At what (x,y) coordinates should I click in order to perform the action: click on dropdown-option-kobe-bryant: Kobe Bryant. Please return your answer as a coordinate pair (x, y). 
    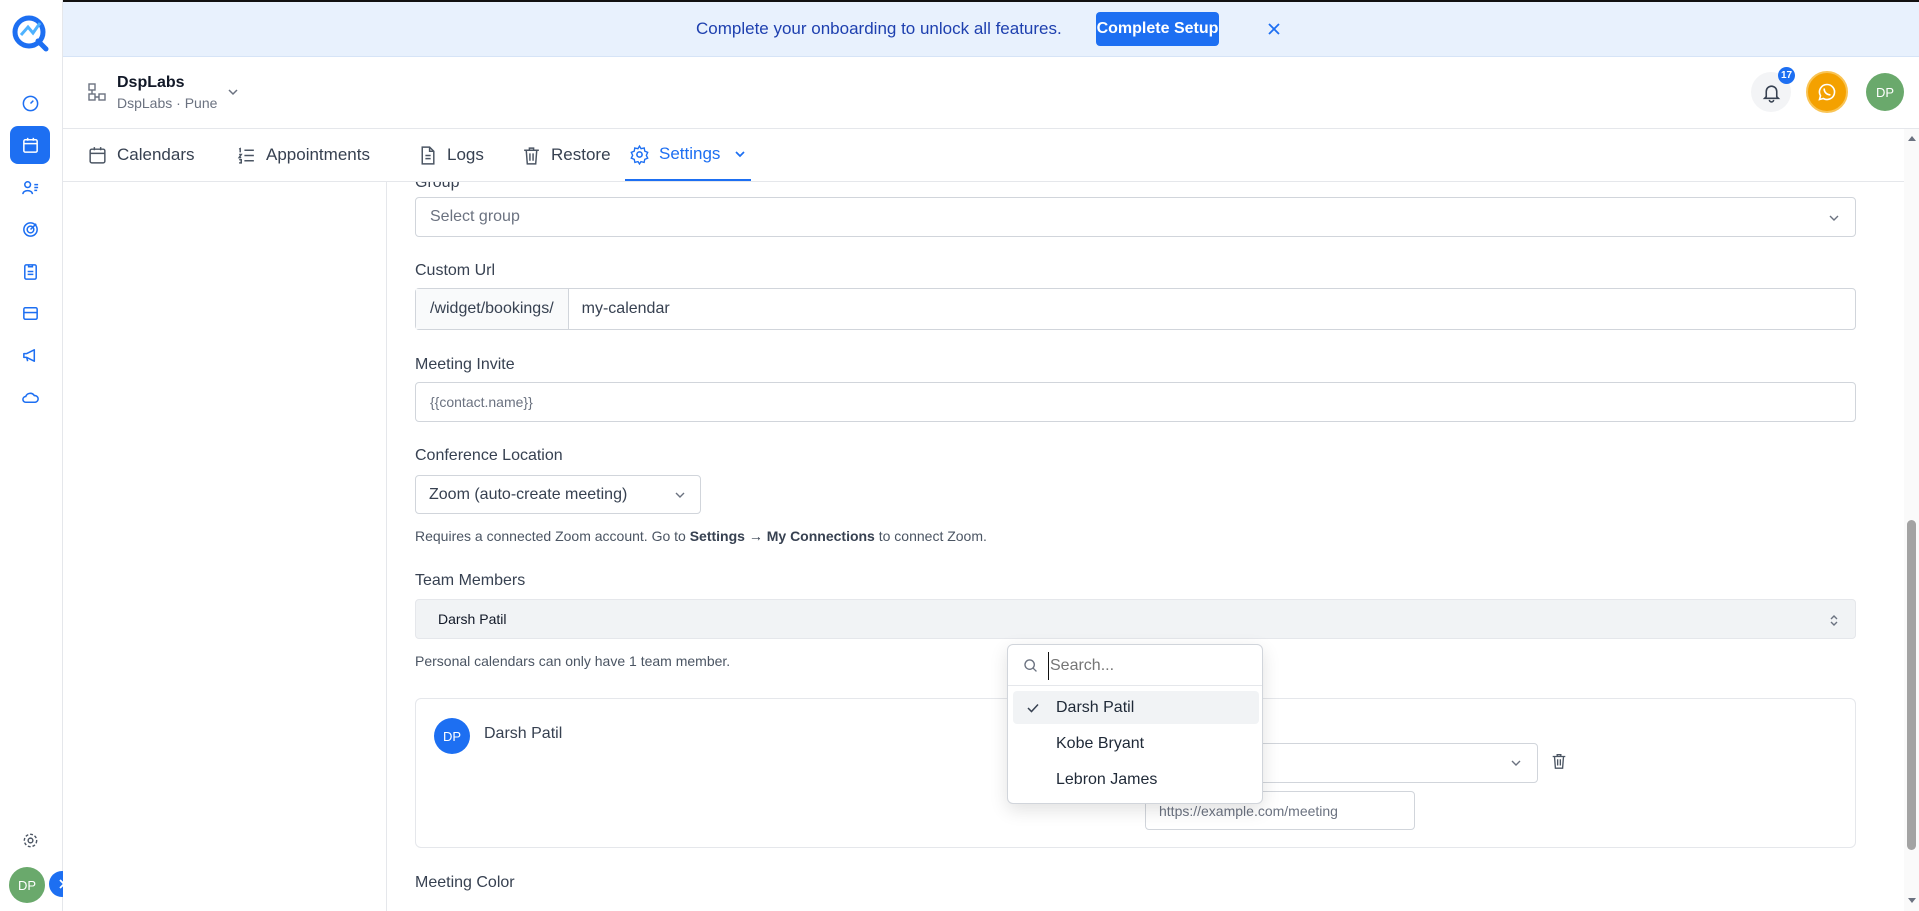
    Looking at the image, I should click on (1136, 743).